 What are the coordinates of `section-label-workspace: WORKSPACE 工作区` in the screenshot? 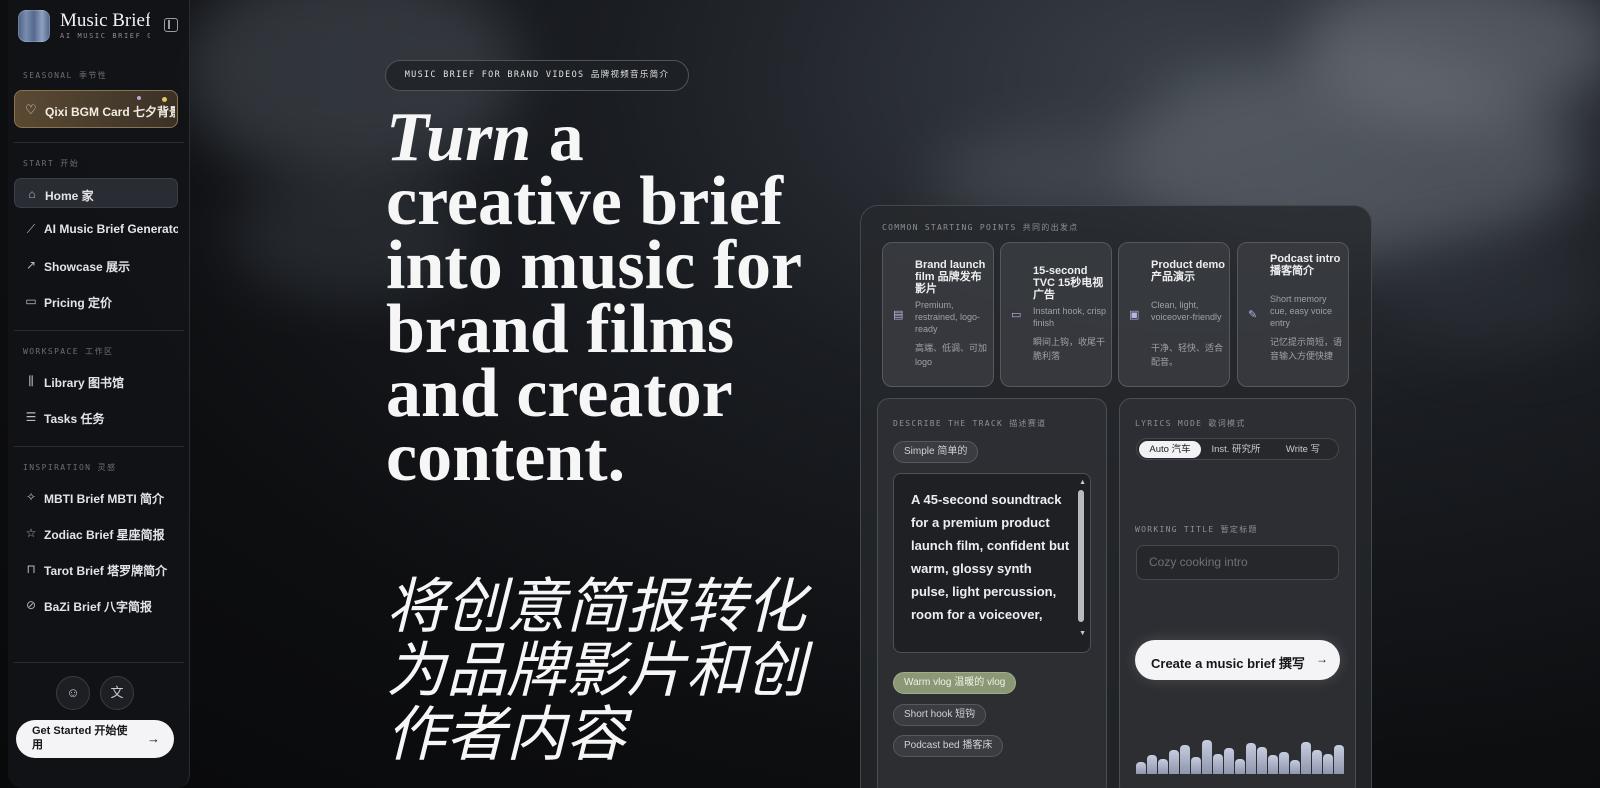 It's located at (68, 351).